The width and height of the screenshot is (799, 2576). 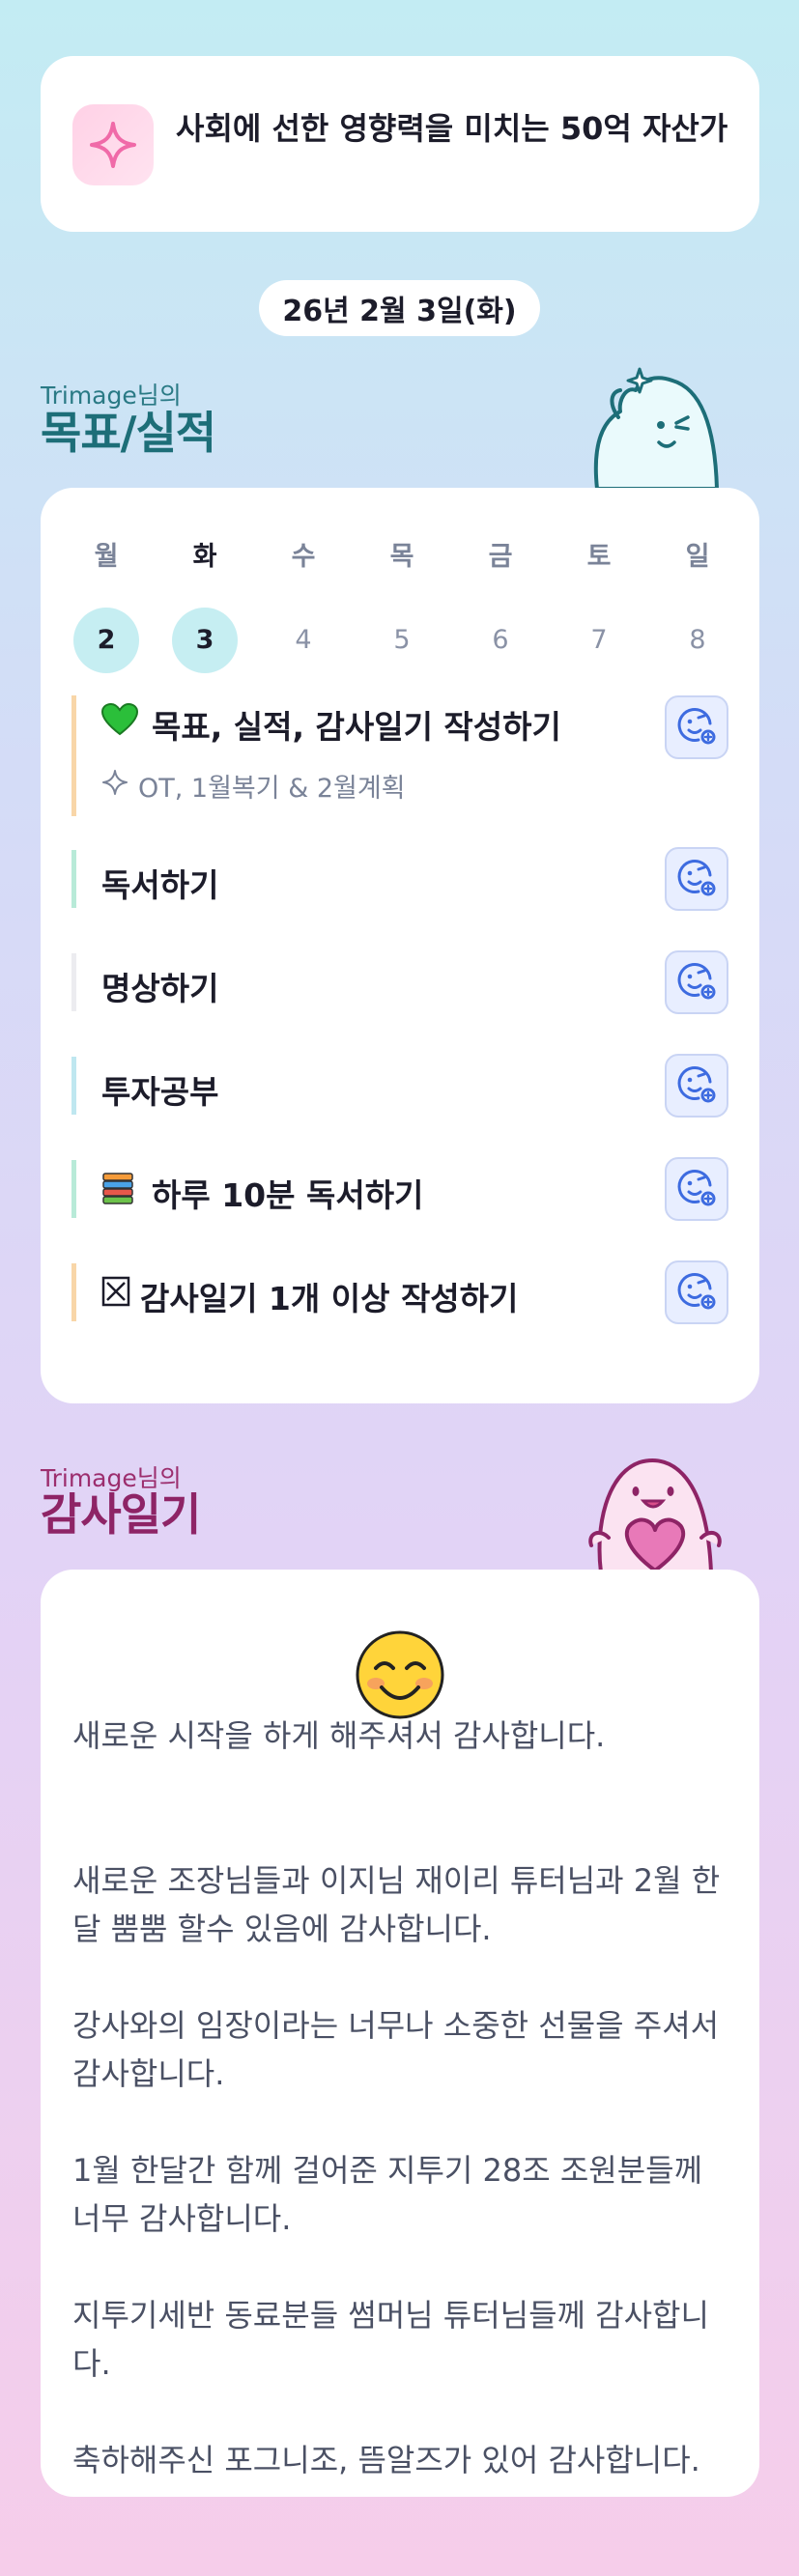 I want to click on green-heart-icon, so click(x=119, y=721).